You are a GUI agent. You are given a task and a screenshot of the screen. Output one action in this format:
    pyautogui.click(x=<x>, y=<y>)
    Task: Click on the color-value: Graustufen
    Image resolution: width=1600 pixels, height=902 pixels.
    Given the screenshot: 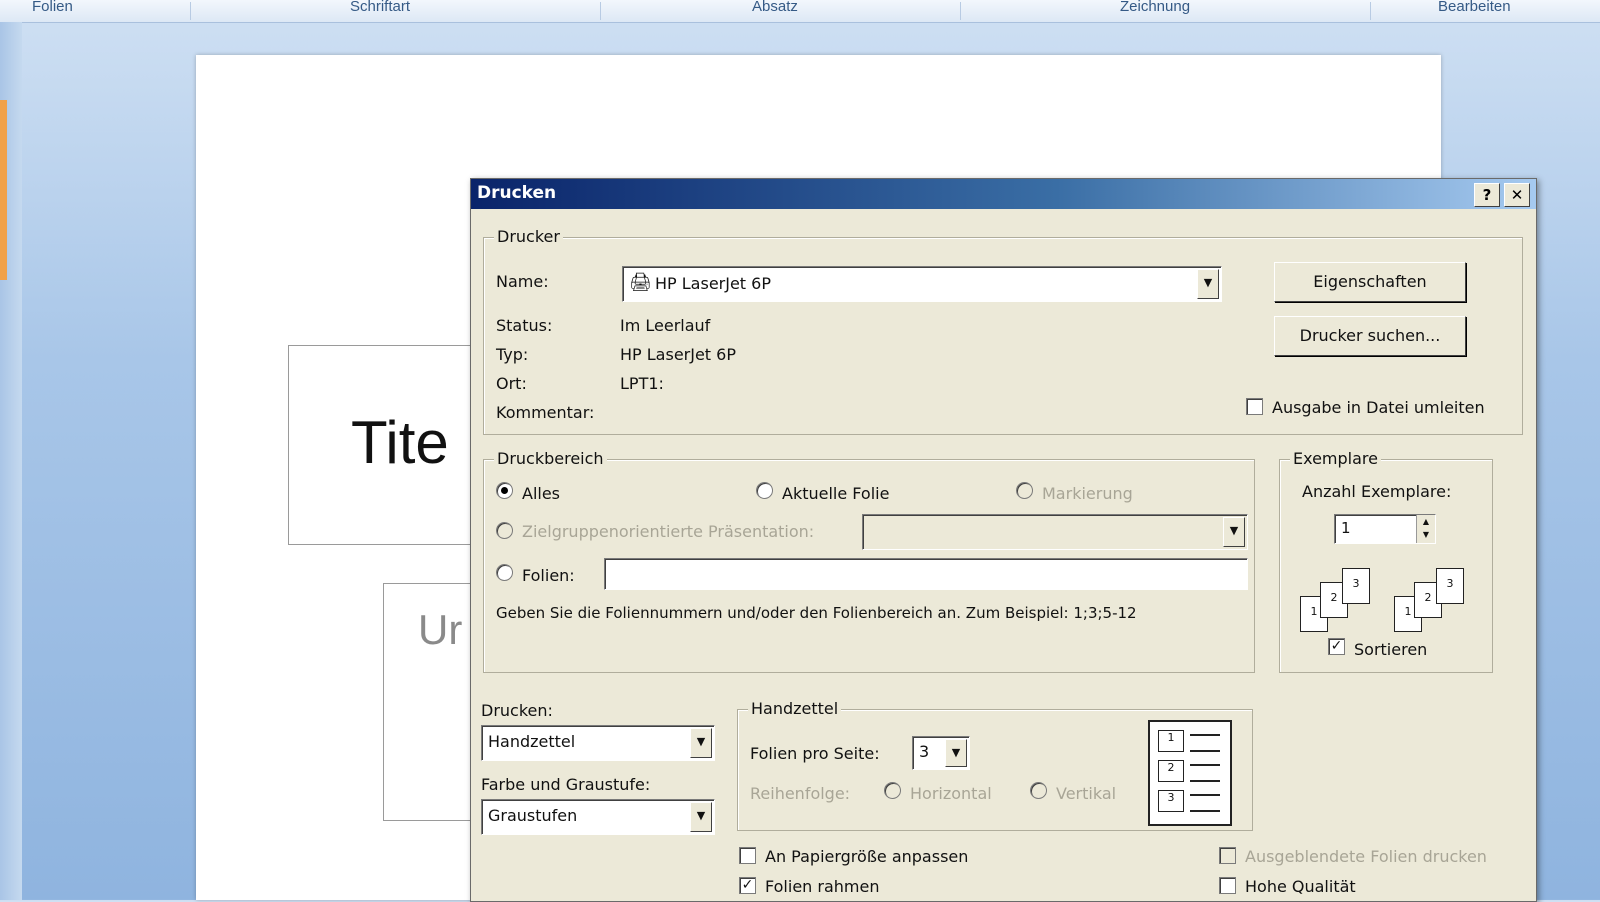 What is the action you would take?
    pyautogui.click(x=533, y=815)
    